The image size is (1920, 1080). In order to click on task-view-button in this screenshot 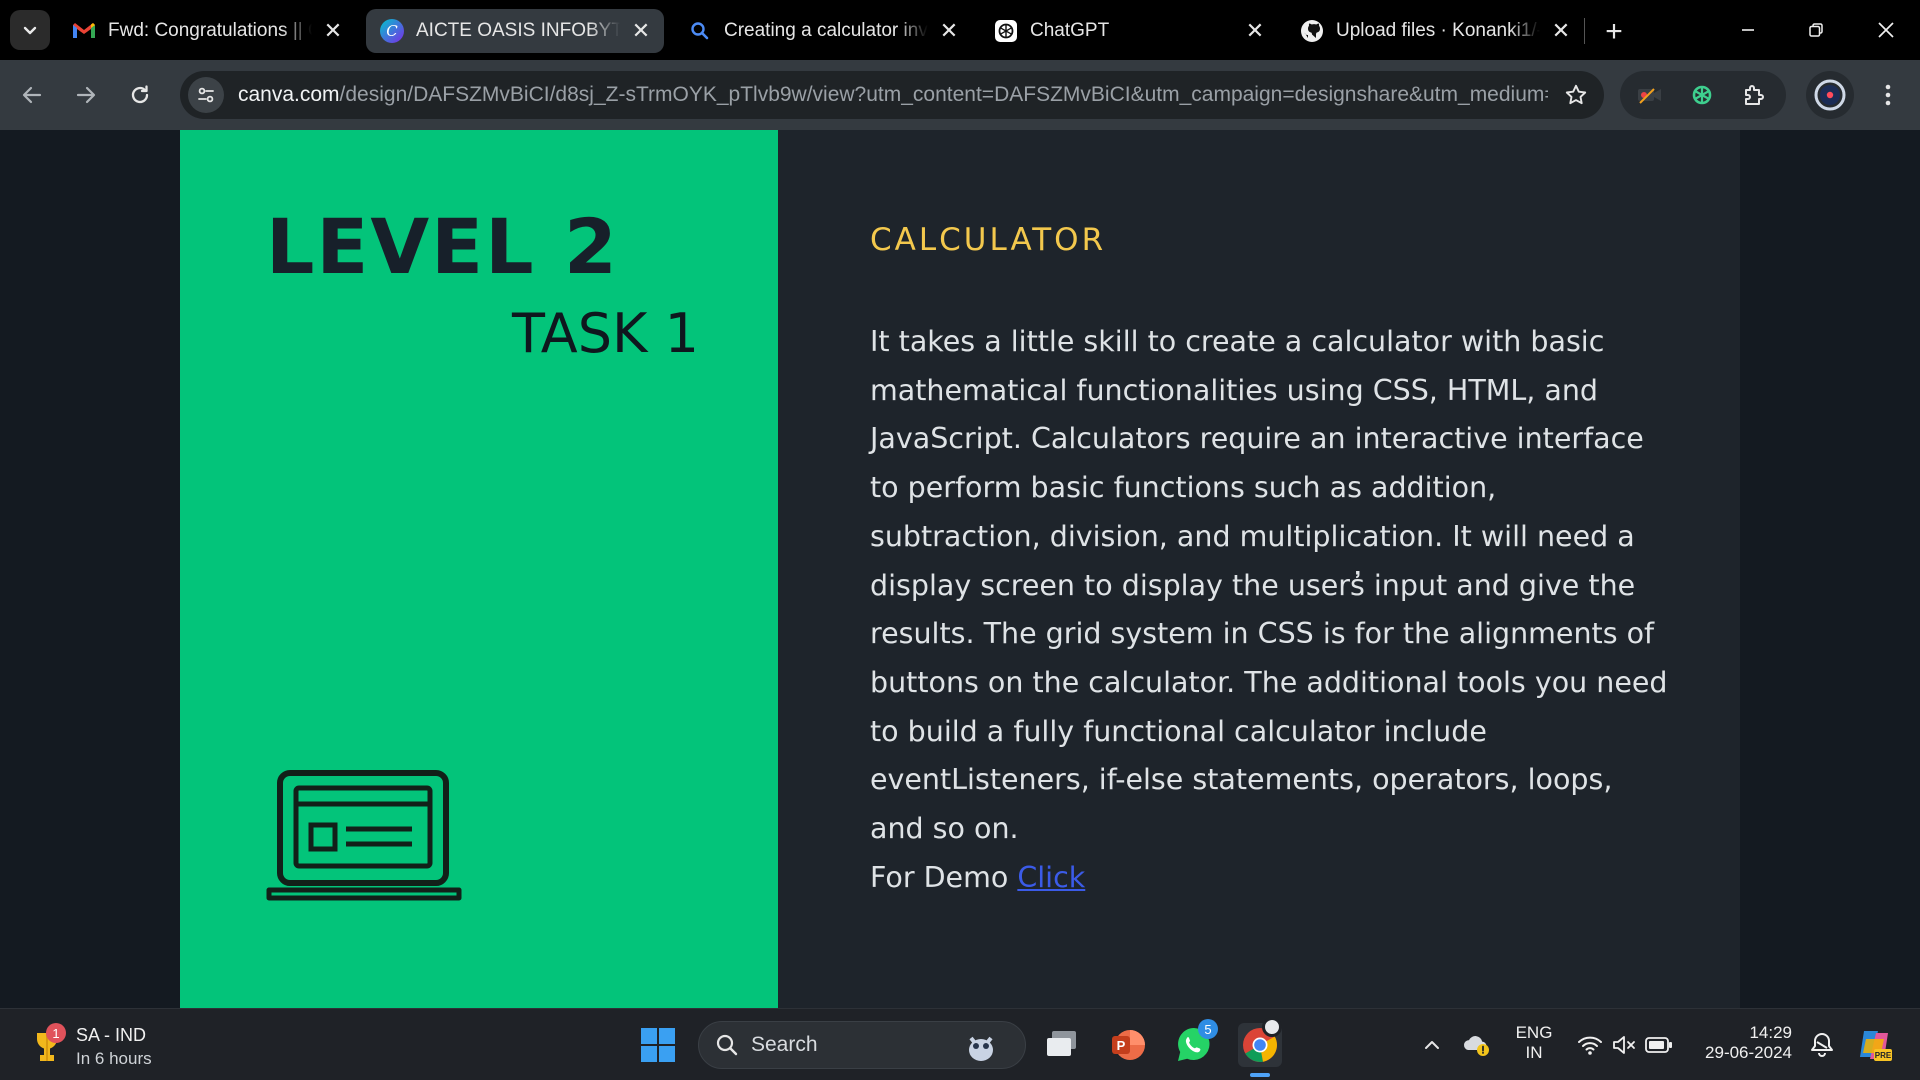, I will do `click(1062, 1045)`.